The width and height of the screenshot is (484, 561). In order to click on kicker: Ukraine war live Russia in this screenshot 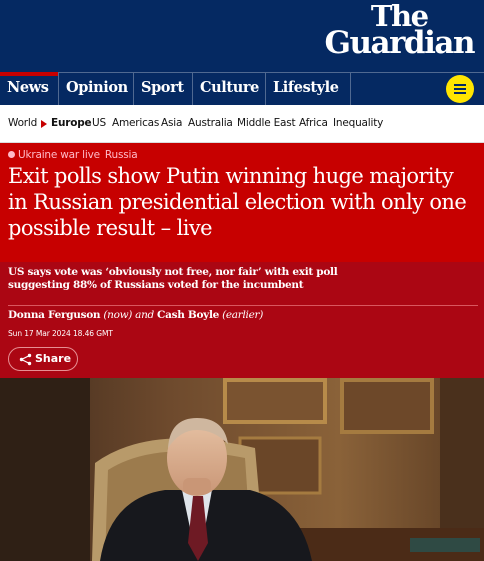, I will do `click(73, 155)`.